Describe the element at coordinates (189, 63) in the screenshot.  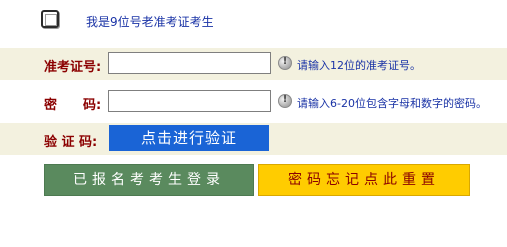
I see `exam-number-input` at that location.